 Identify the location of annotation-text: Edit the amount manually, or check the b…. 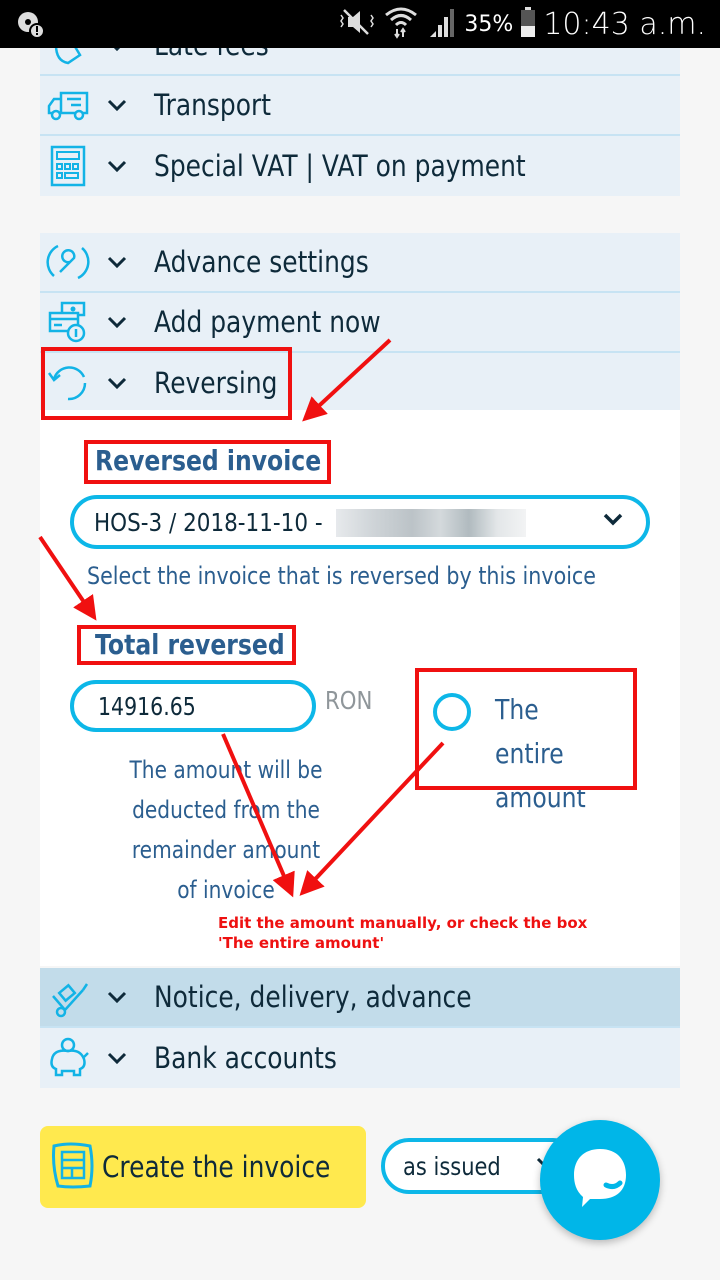
(403, 933).